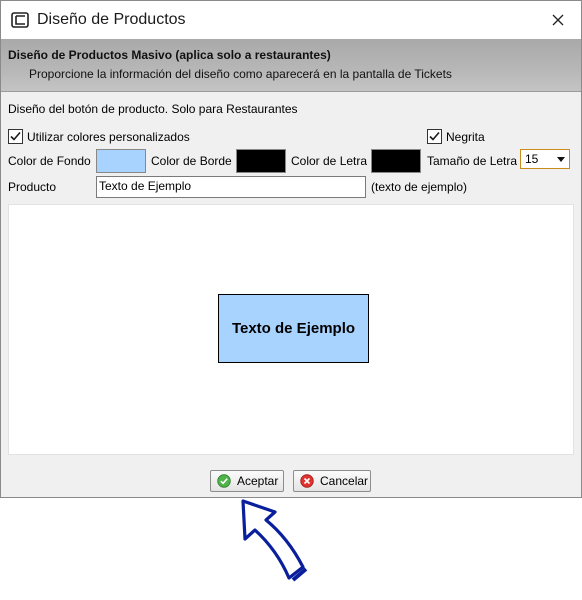  What do you see at coordinates (561, 159) in the screenshot?
I see `chevron-down-icon` at bounding box center [561, 159].